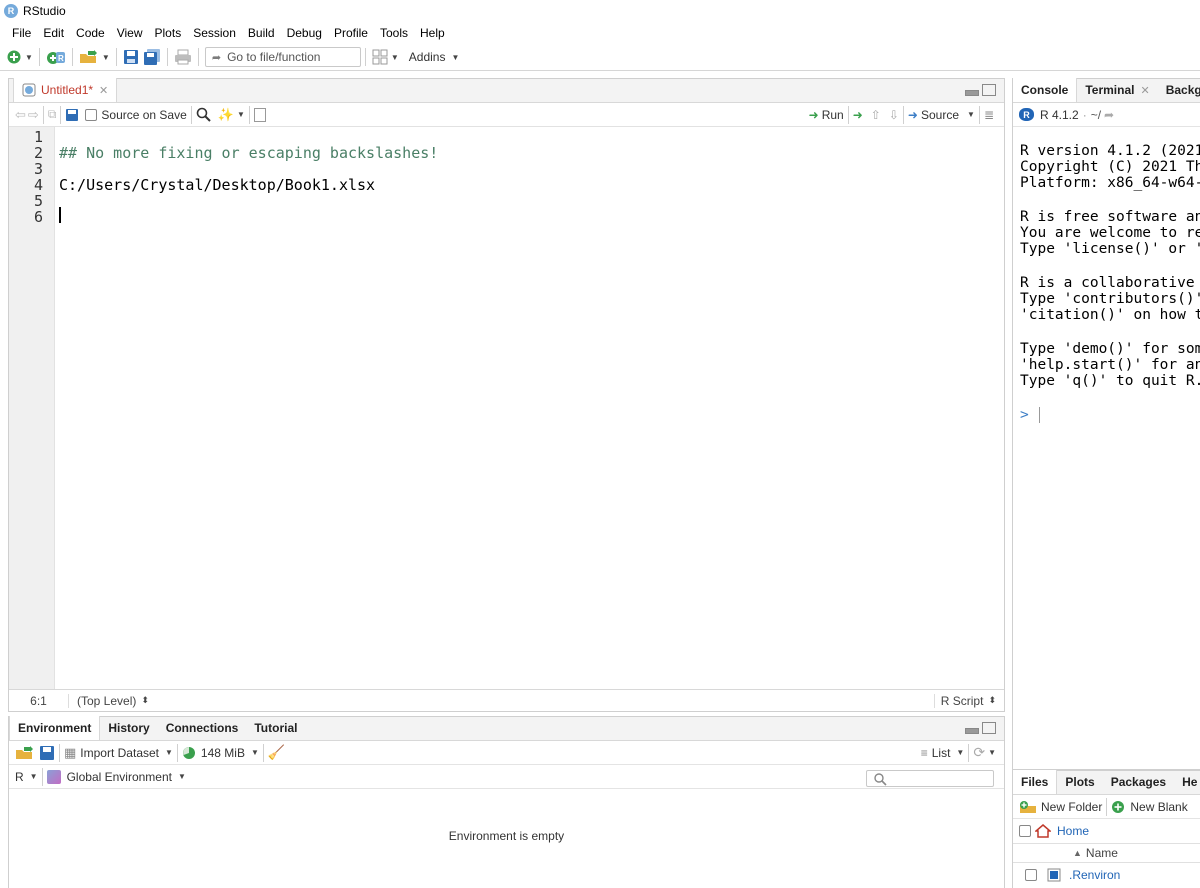 This screenshot has width=1200, height=888. What do you see at coordinates (52, 114) in the screenshot?
I see `show-in-window-icon: ⧉` at bounding box center [52, 114].